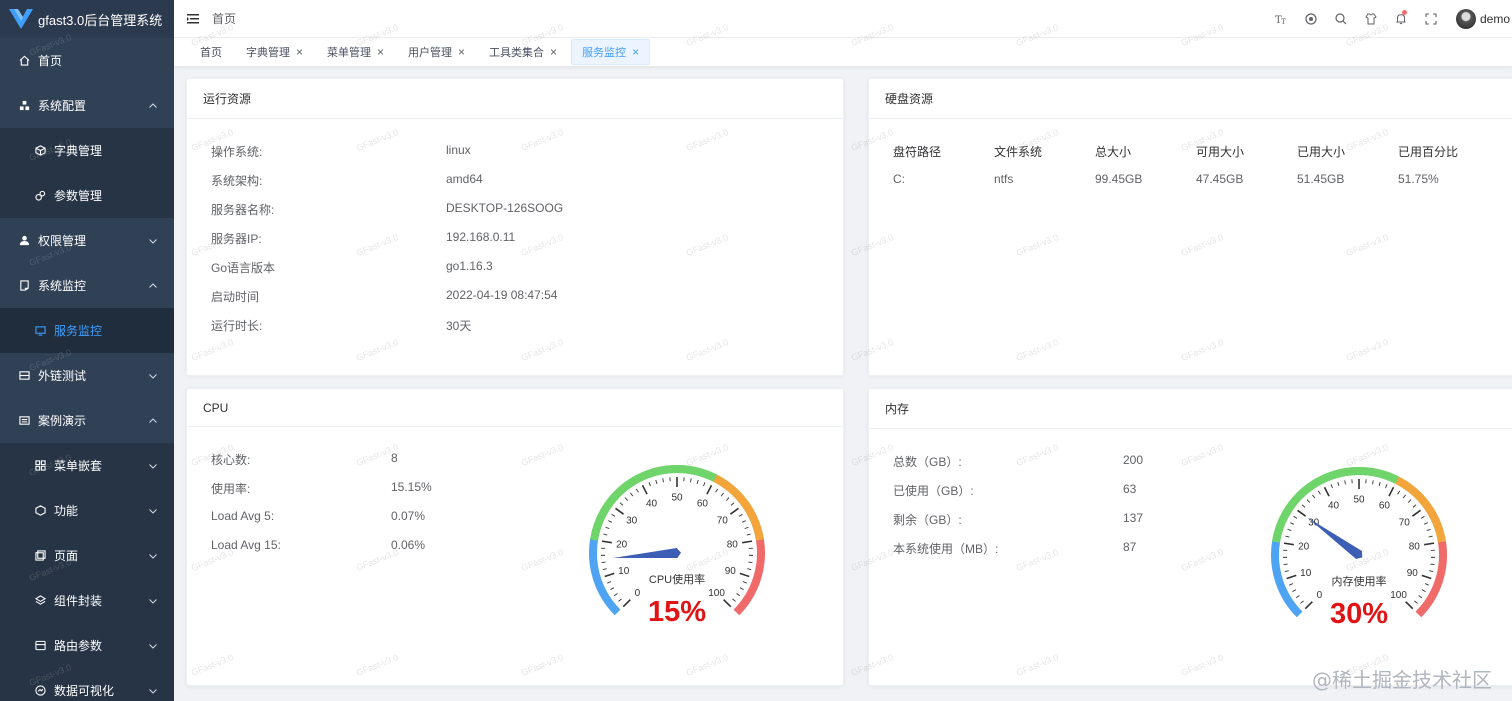  I want to click on tag-item: 字典管理 ×, so click(274, 52).